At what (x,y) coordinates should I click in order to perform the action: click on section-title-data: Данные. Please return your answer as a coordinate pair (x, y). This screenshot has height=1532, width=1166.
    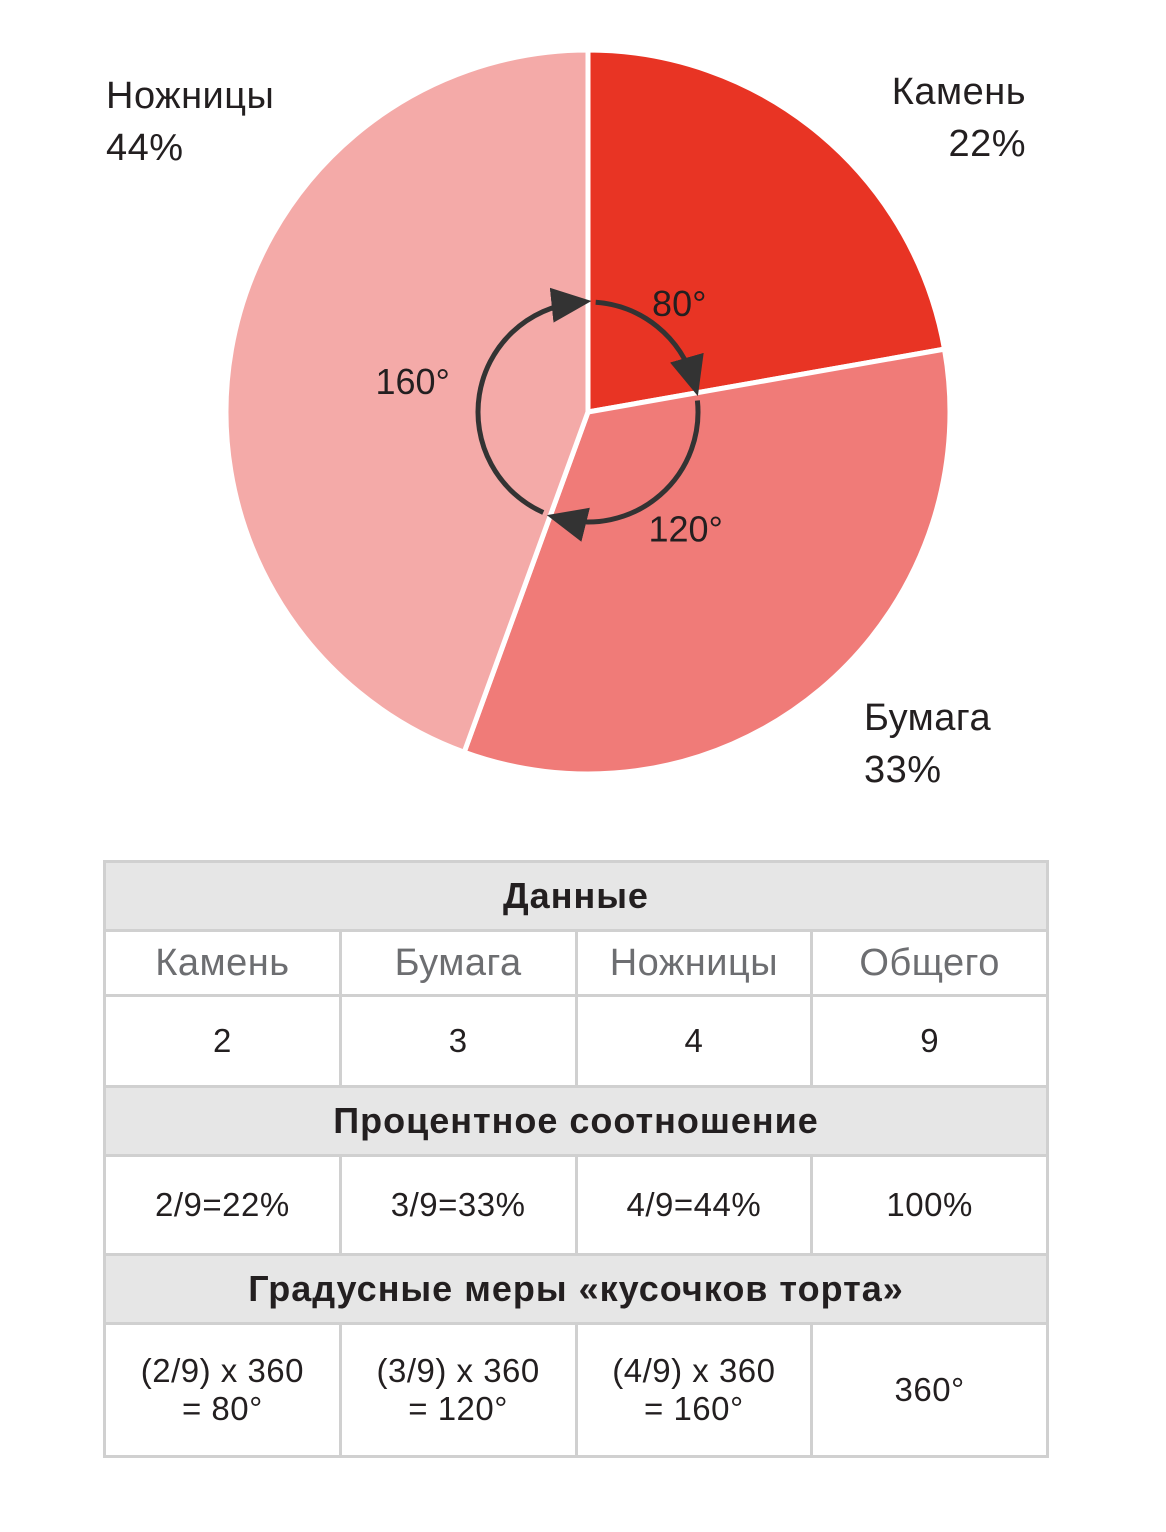
    Looking at the image, I should click on (576, 896).